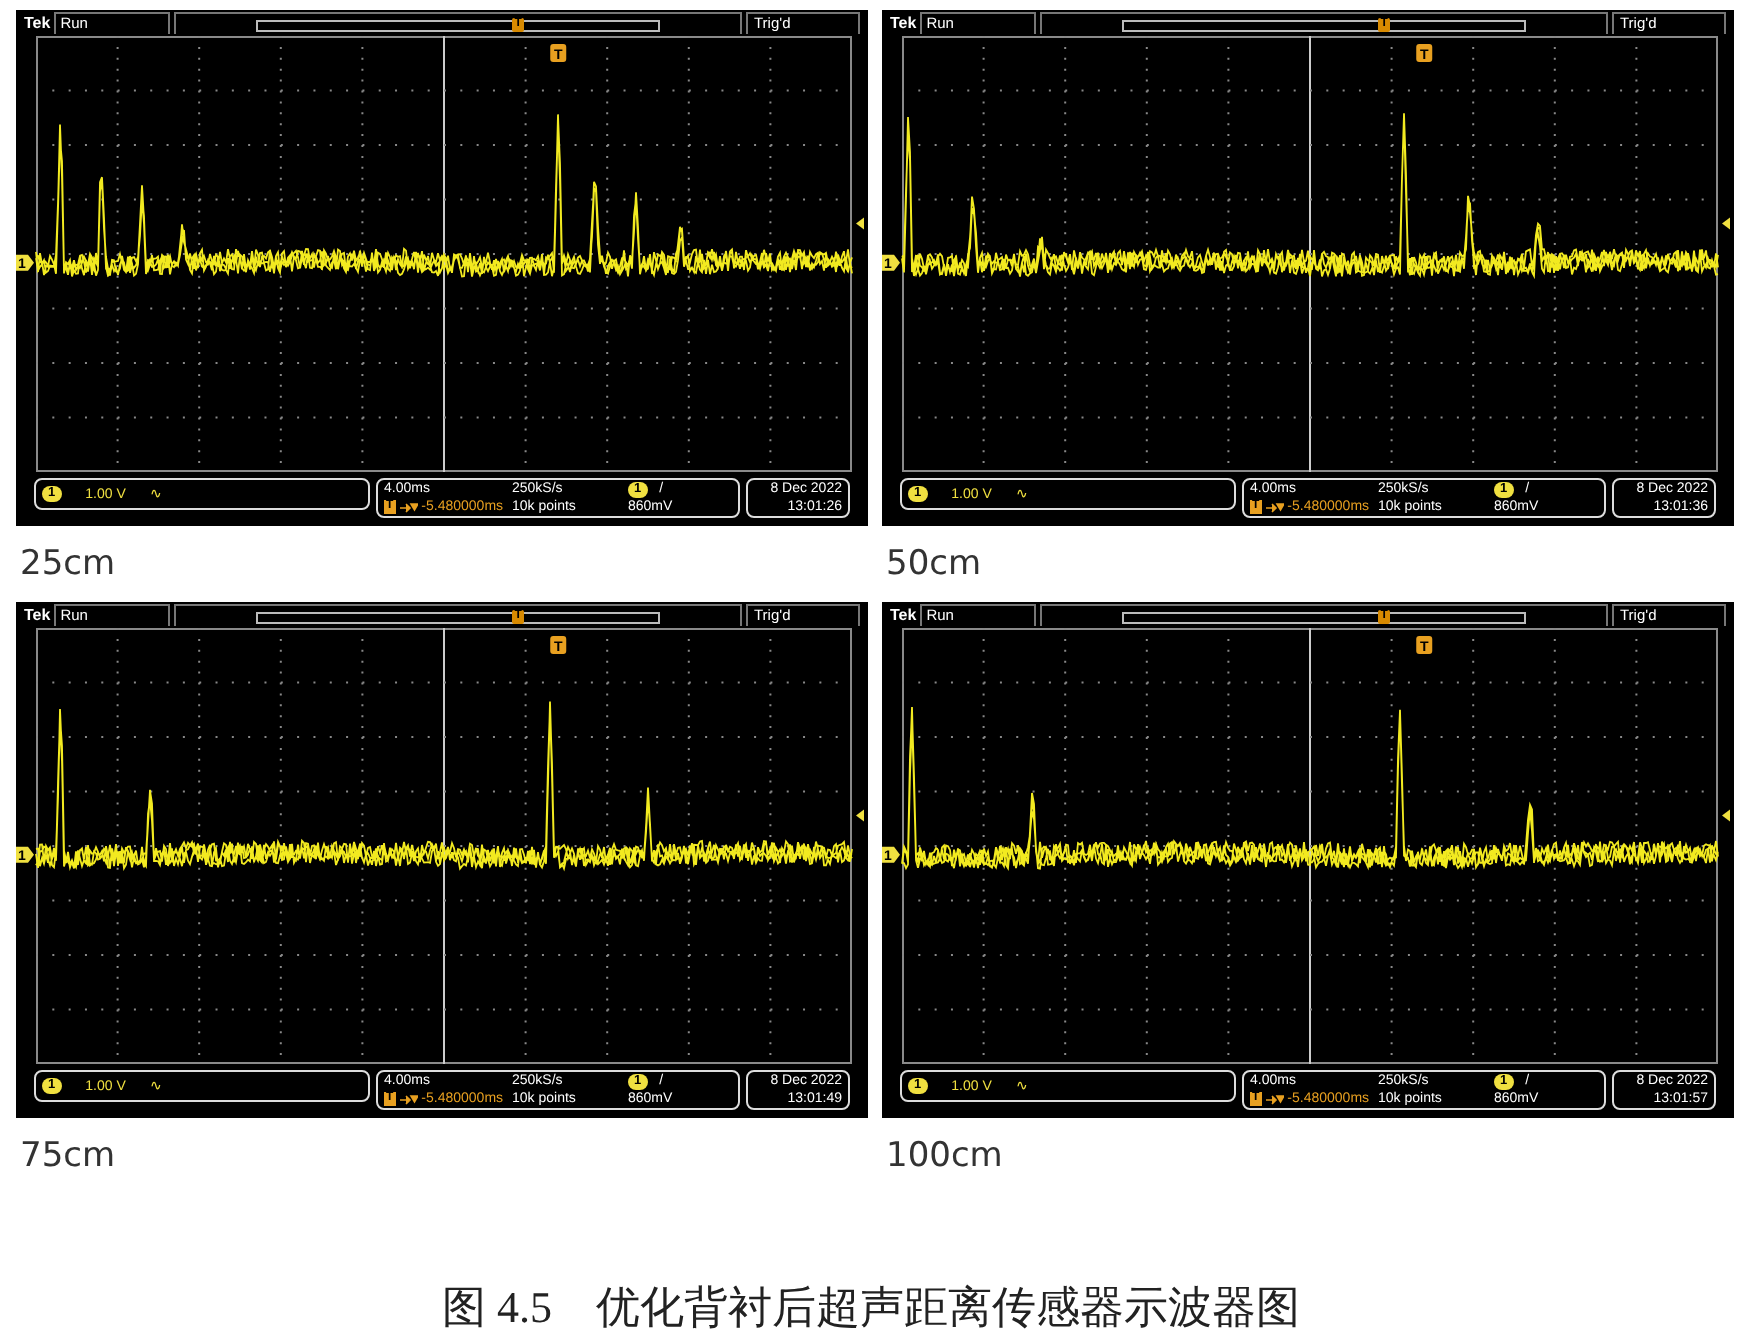 The width and height of the screenshot is (1742, 1332). What do you see at coordinates (934, 564) in the screenshot?
I see `panel-label: 50cm` at bounding box center [934, 564].